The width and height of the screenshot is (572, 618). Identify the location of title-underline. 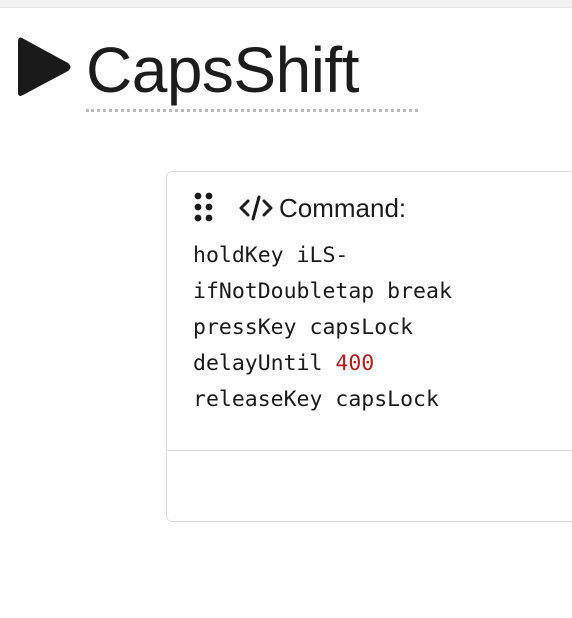
(252, 110).